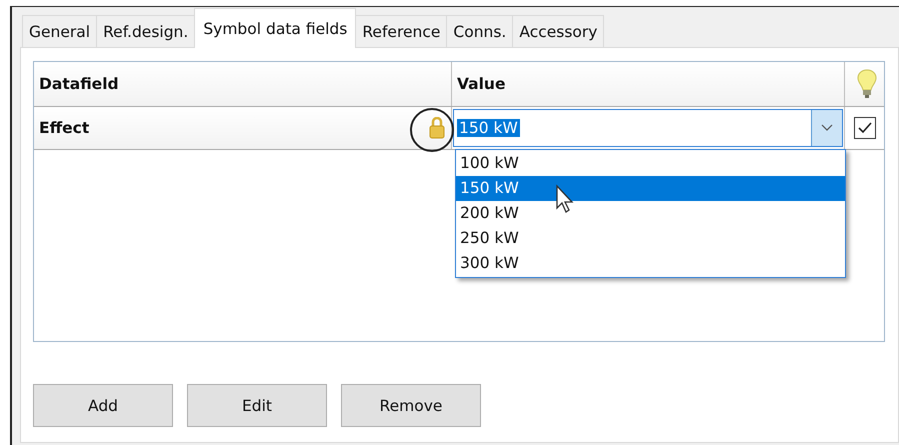 Image resolution: width=899 pixels, height=445 pixels. Describe the element at coordinates (411, 405) in the screenshot. I see `action-button: Remove` at that location.